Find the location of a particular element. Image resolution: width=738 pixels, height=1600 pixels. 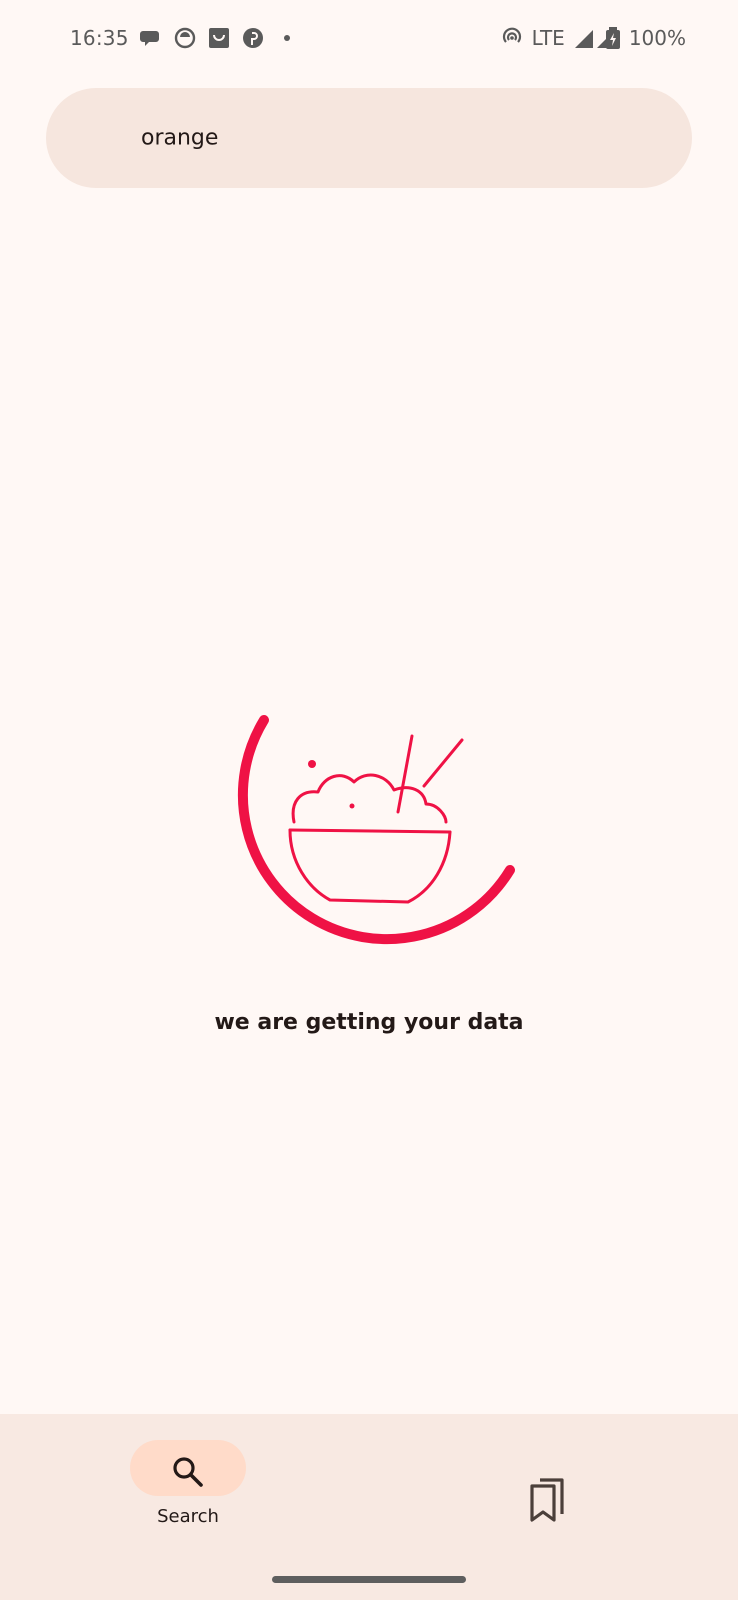

loading-indicator is located at coordinates (360, 850).